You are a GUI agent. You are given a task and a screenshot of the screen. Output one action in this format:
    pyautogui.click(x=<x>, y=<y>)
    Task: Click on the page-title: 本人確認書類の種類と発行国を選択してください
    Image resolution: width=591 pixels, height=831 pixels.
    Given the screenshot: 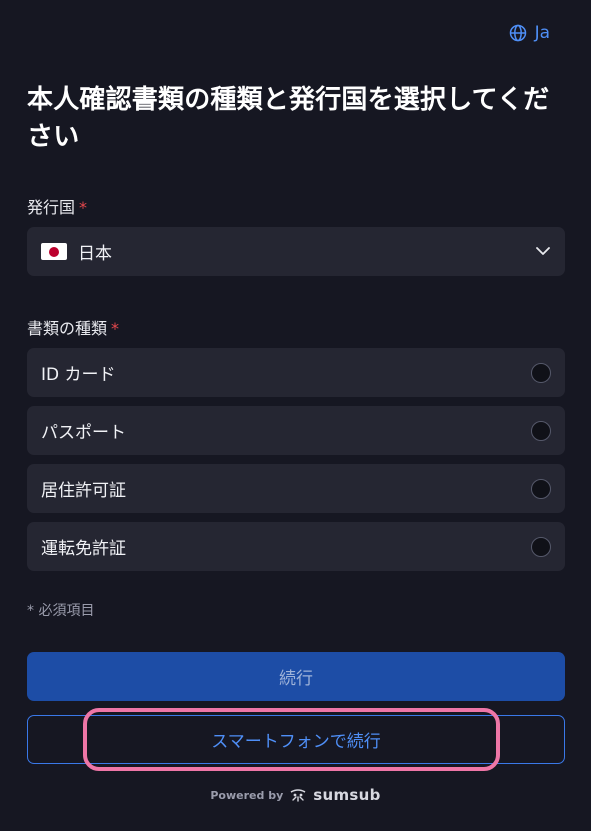 What is the action you would take?
    pyautogui.click(x=288, y=118)
    